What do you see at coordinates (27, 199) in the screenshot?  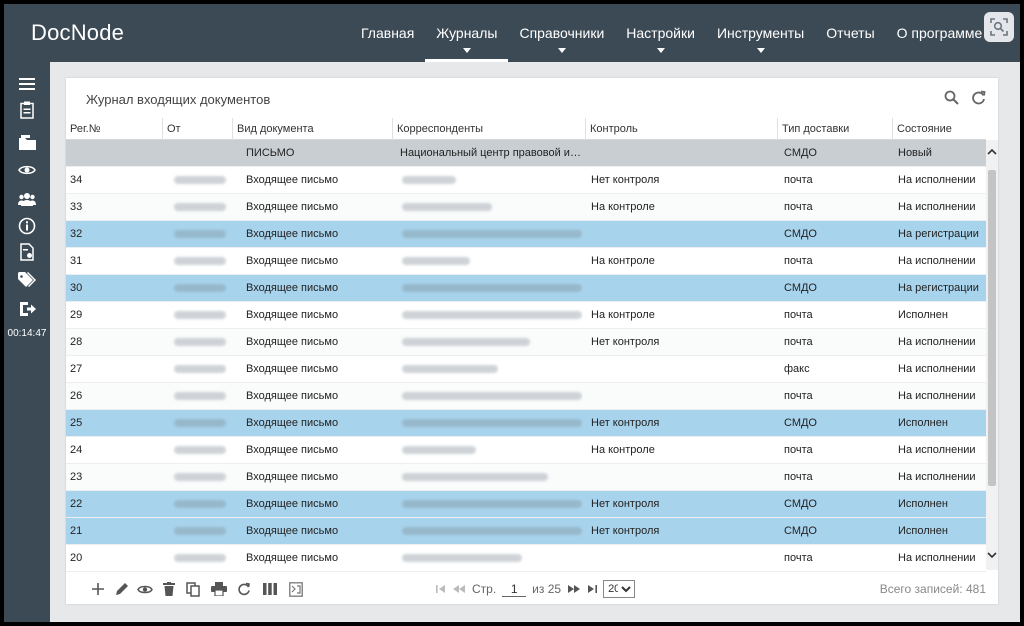 I see `users-icon` at bounding box center [27, 199].